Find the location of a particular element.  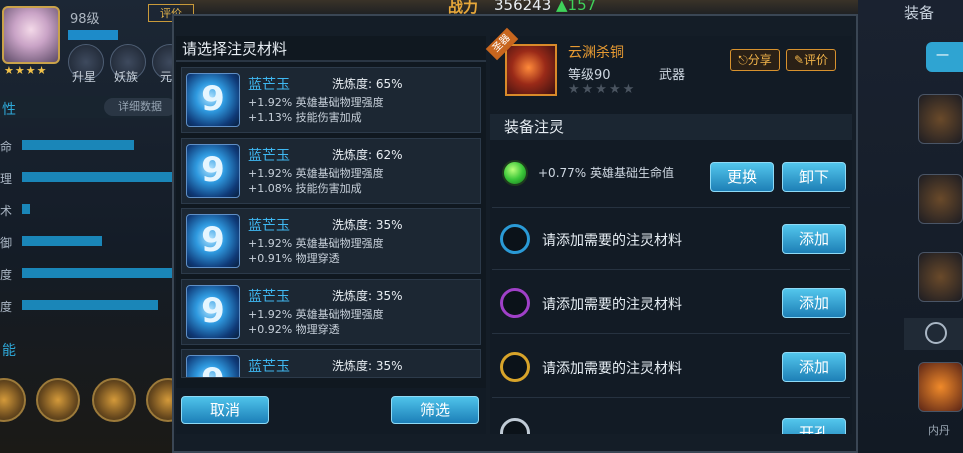

share-label: 分享 is located at coordinates (759, 60).